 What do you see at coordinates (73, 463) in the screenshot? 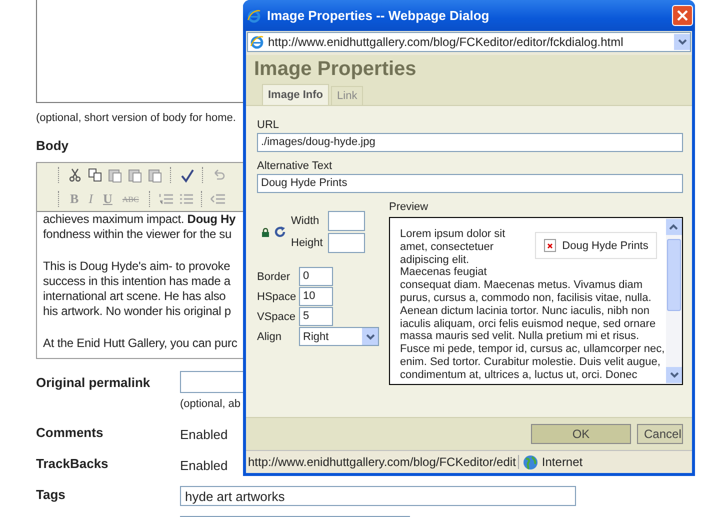
I see `setting-label: TrackBacks` at bounding box center [73, 463].